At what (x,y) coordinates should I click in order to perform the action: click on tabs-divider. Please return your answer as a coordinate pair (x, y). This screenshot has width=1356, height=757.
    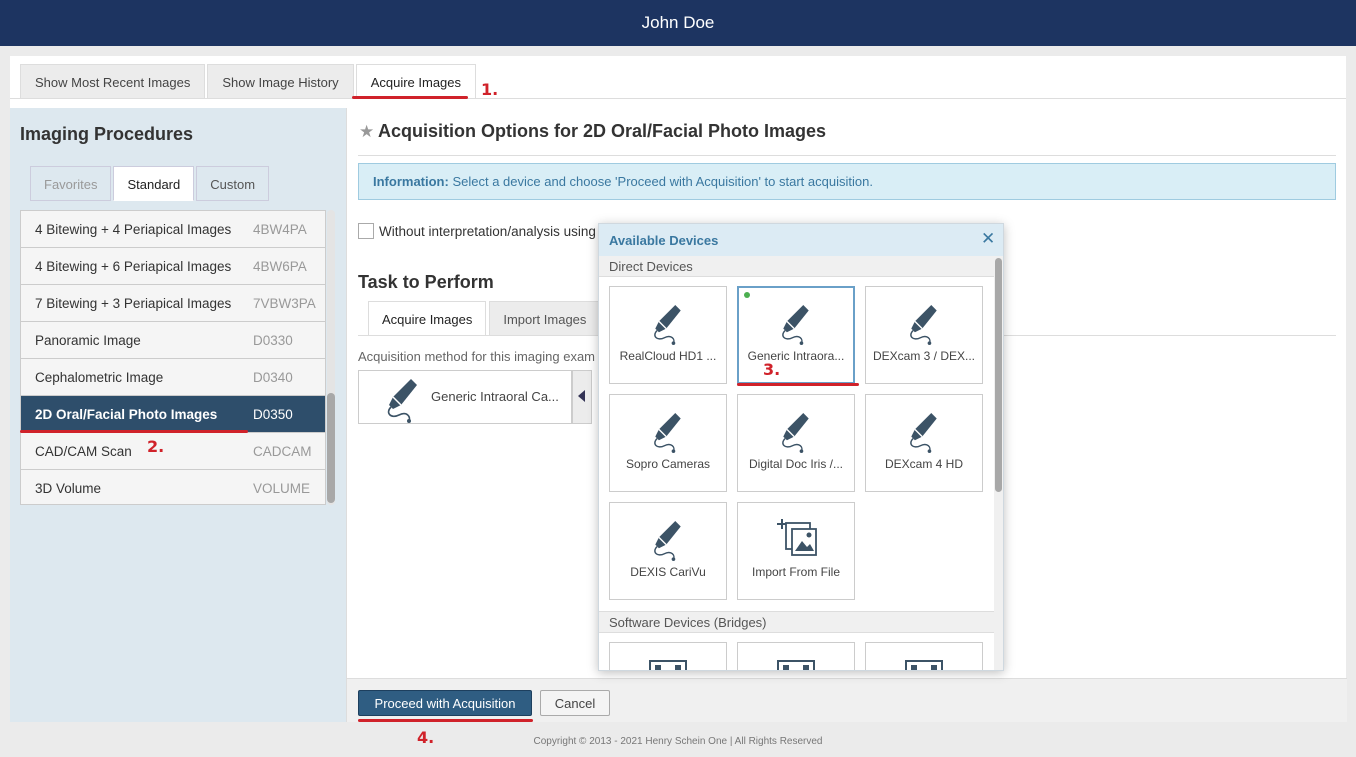
    Looking at the image, I should click on (678, 98).